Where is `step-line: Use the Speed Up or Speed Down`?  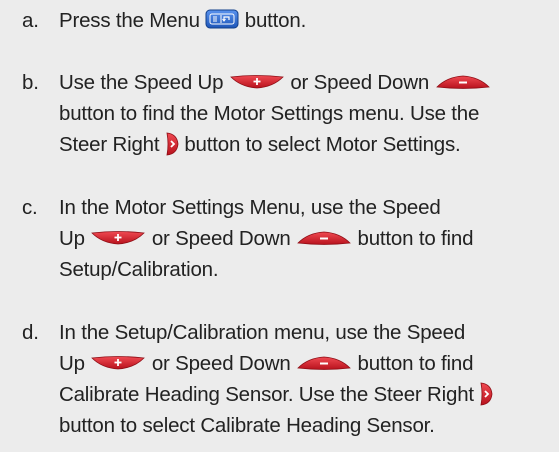
step-line: Use the Speed Up or Speed Down is located at coordinates (309, 82).